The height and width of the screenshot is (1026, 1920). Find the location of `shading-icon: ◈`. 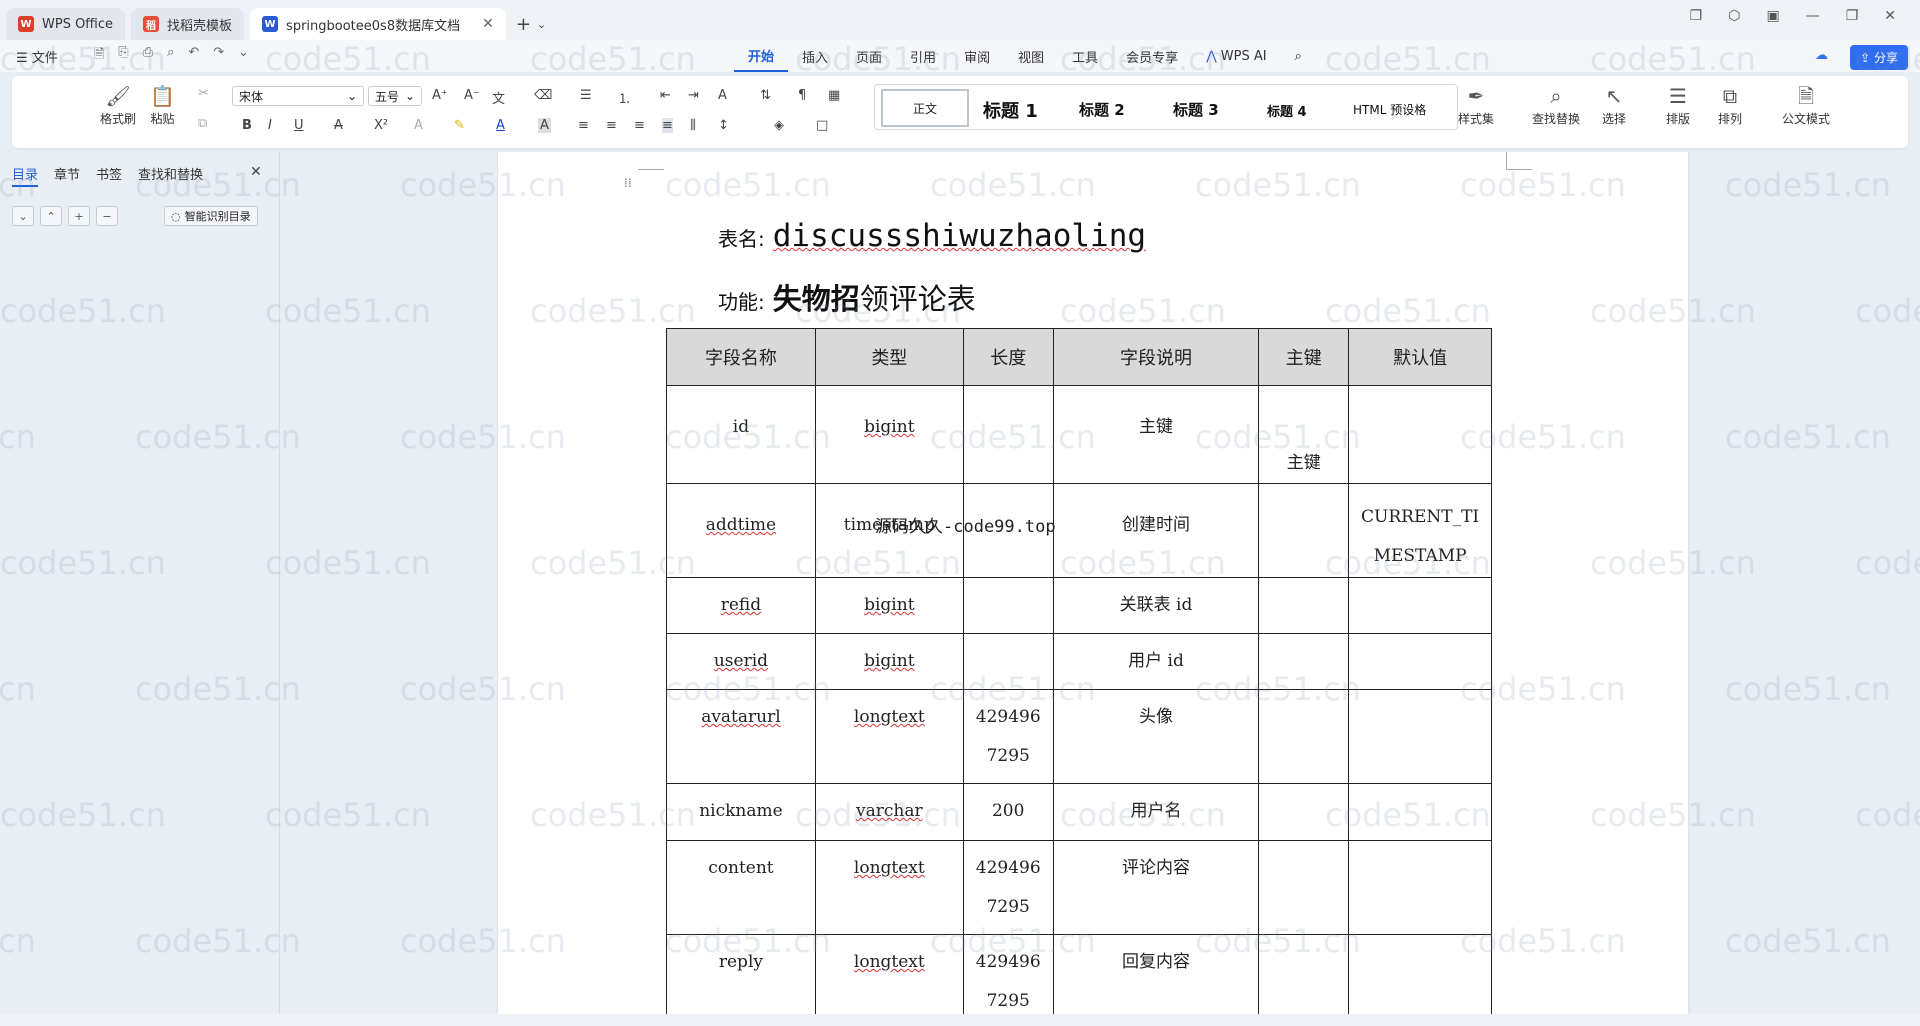

shading-icon: ◈ is located at coordinates (779, 125).